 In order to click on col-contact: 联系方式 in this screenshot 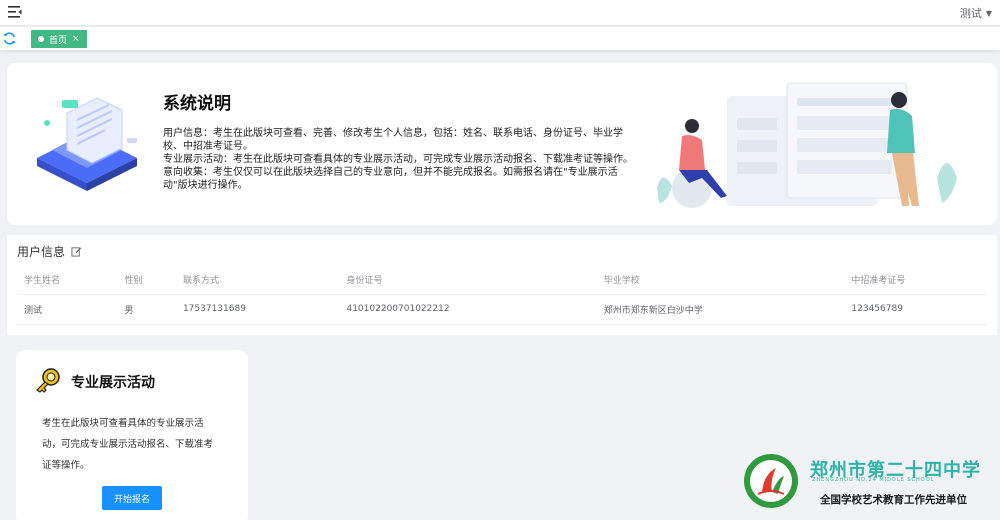, I will do `click(257, 280)`.